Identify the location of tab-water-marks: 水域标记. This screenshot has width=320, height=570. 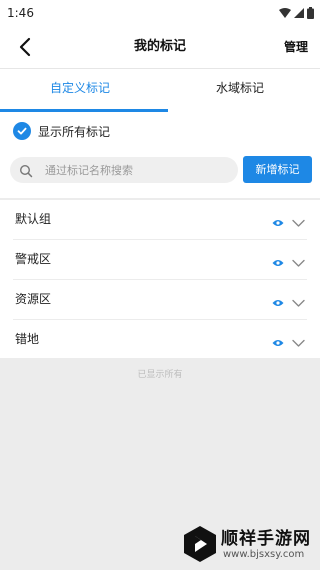
(240, 90).